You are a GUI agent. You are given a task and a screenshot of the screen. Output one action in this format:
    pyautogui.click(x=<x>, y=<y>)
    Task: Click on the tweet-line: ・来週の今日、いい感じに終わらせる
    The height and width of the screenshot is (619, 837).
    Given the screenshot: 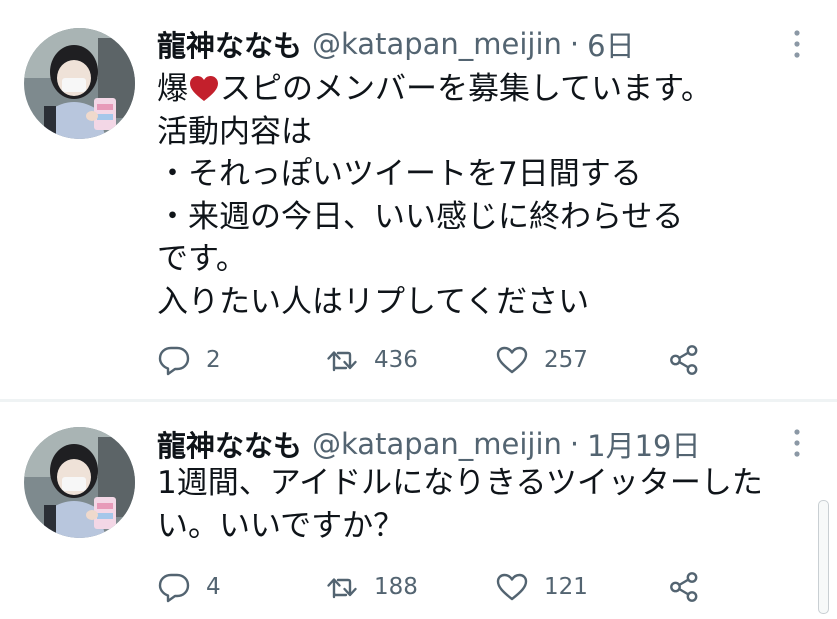 What is the action you would take?
    pyautogui.click(x=420, y=216)
    